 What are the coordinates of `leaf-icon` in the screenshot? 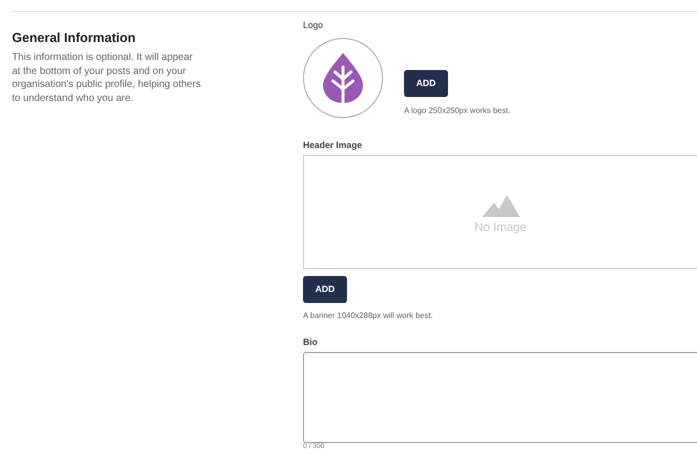 It's located at (343, 78).